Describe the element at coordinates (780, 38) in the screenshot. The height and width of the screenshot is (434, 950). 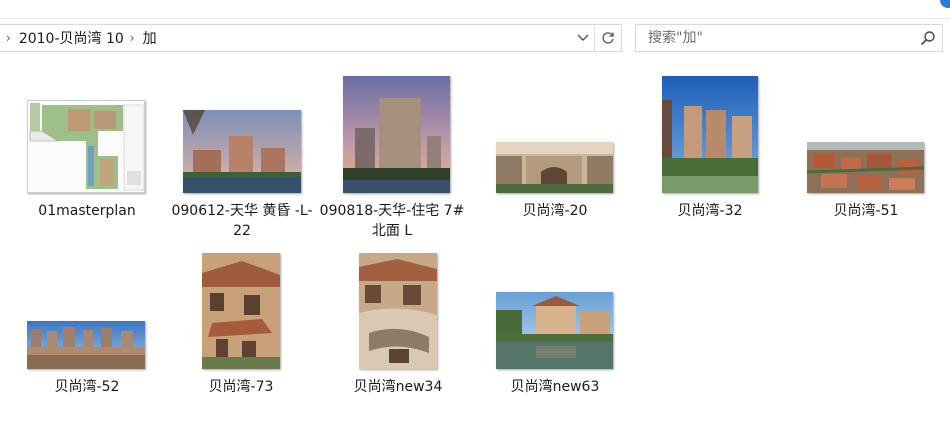
I see `search-input` at that location.